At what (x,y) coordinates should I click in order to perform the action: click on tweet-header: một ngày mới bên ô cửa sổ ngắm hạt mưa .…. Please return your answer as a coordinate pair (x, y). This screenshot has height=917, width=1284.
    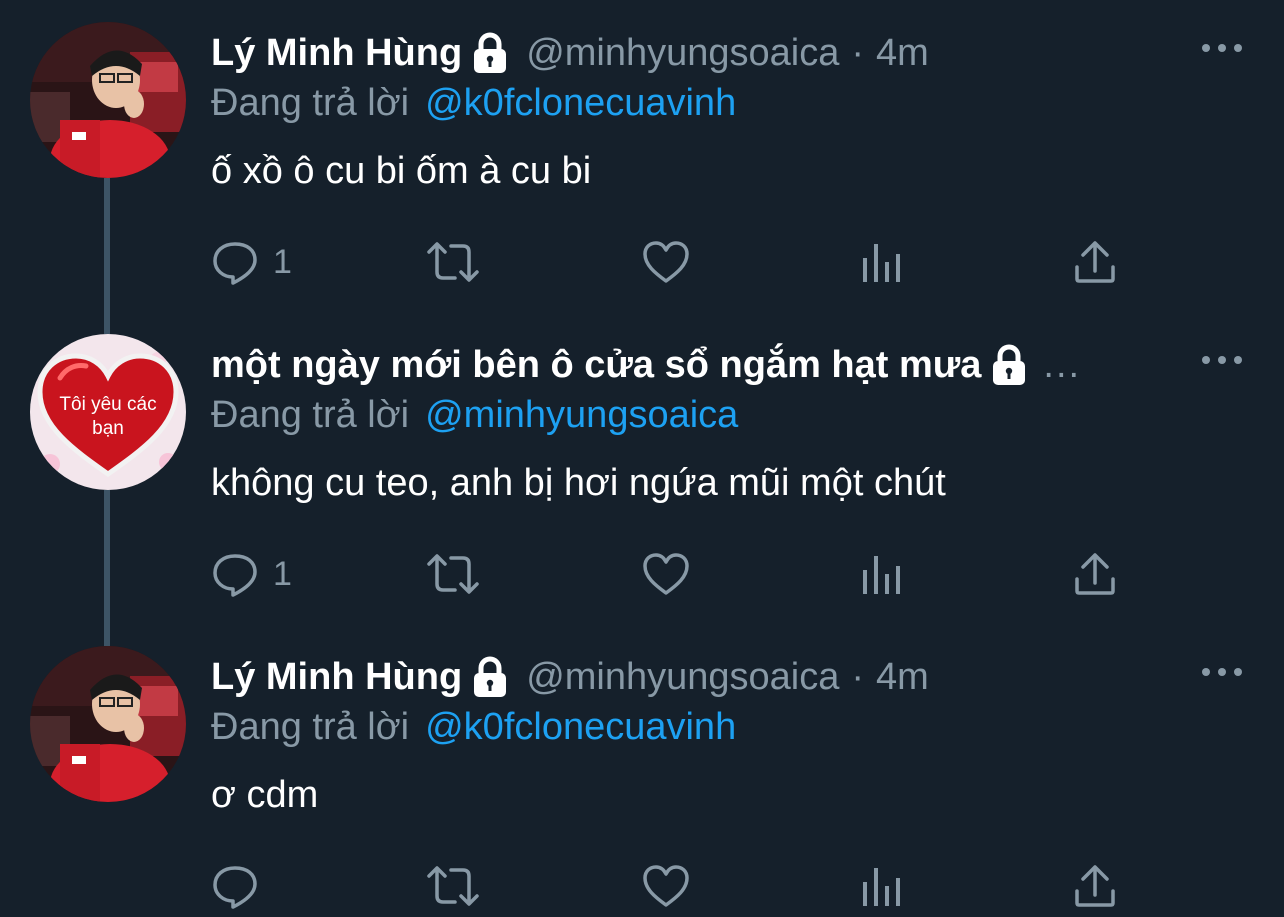
    Looking at the image, I should click on (646, 365).